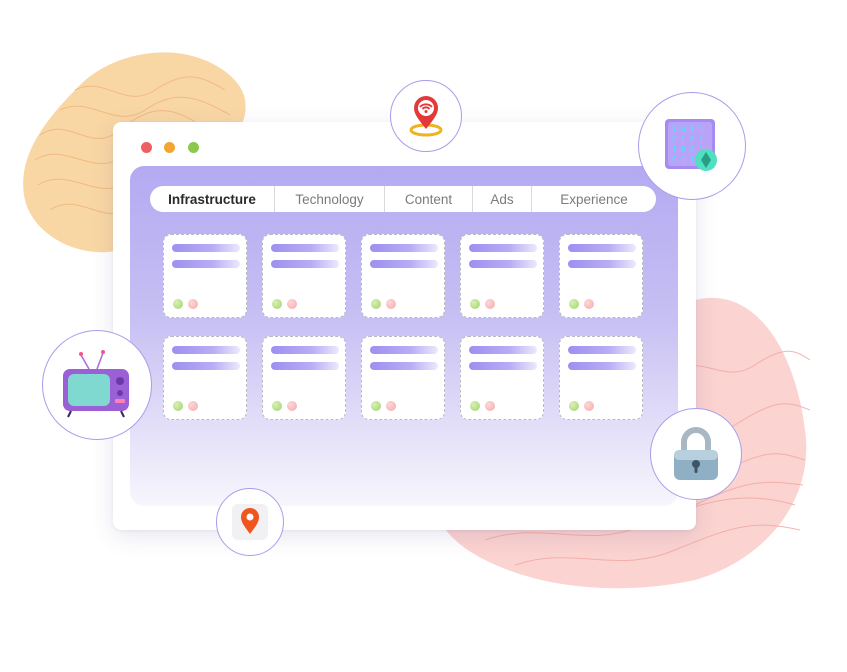 Image resolution: width=847 pixels, height=672 pixels. I want to click on tab-content: Content, so click(429, 199).